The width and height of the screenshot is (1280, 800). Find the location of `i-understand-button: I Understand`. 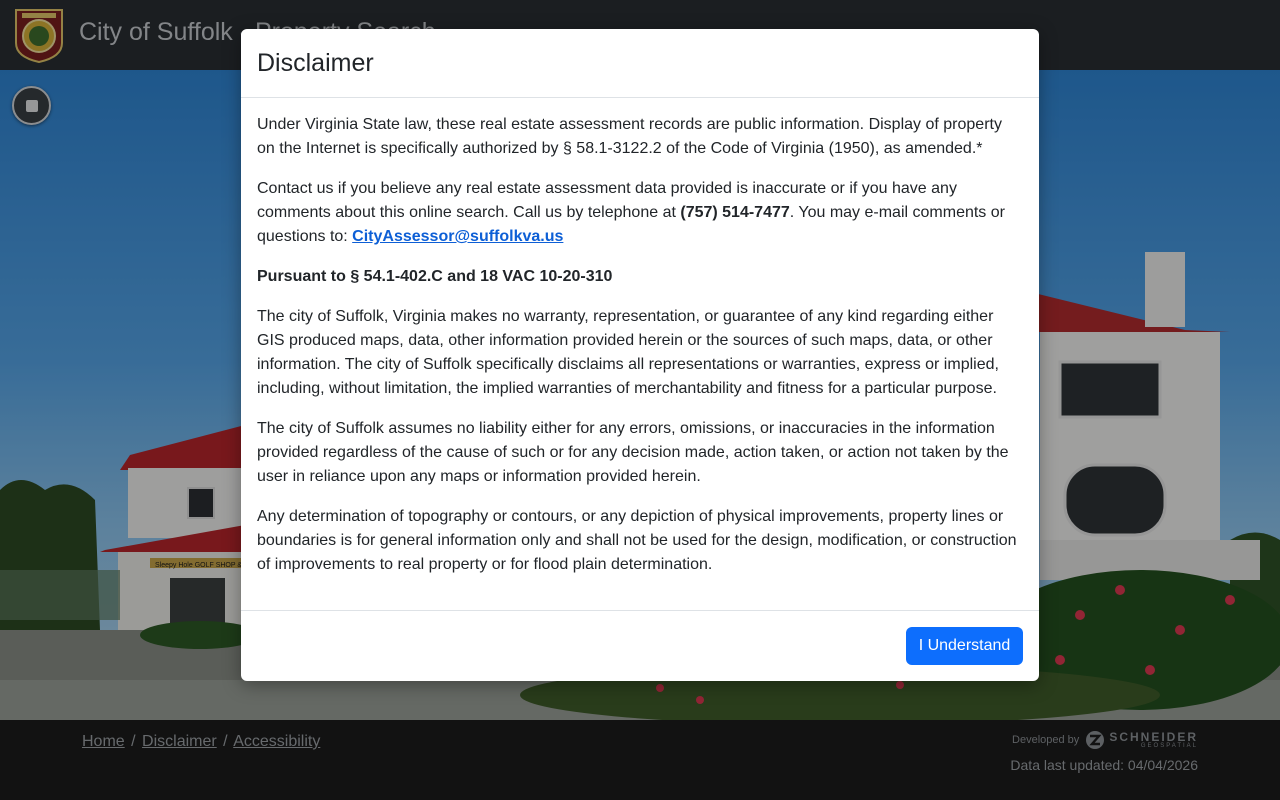

i-understand-button: I Understand is located at coordinates (964, 646).